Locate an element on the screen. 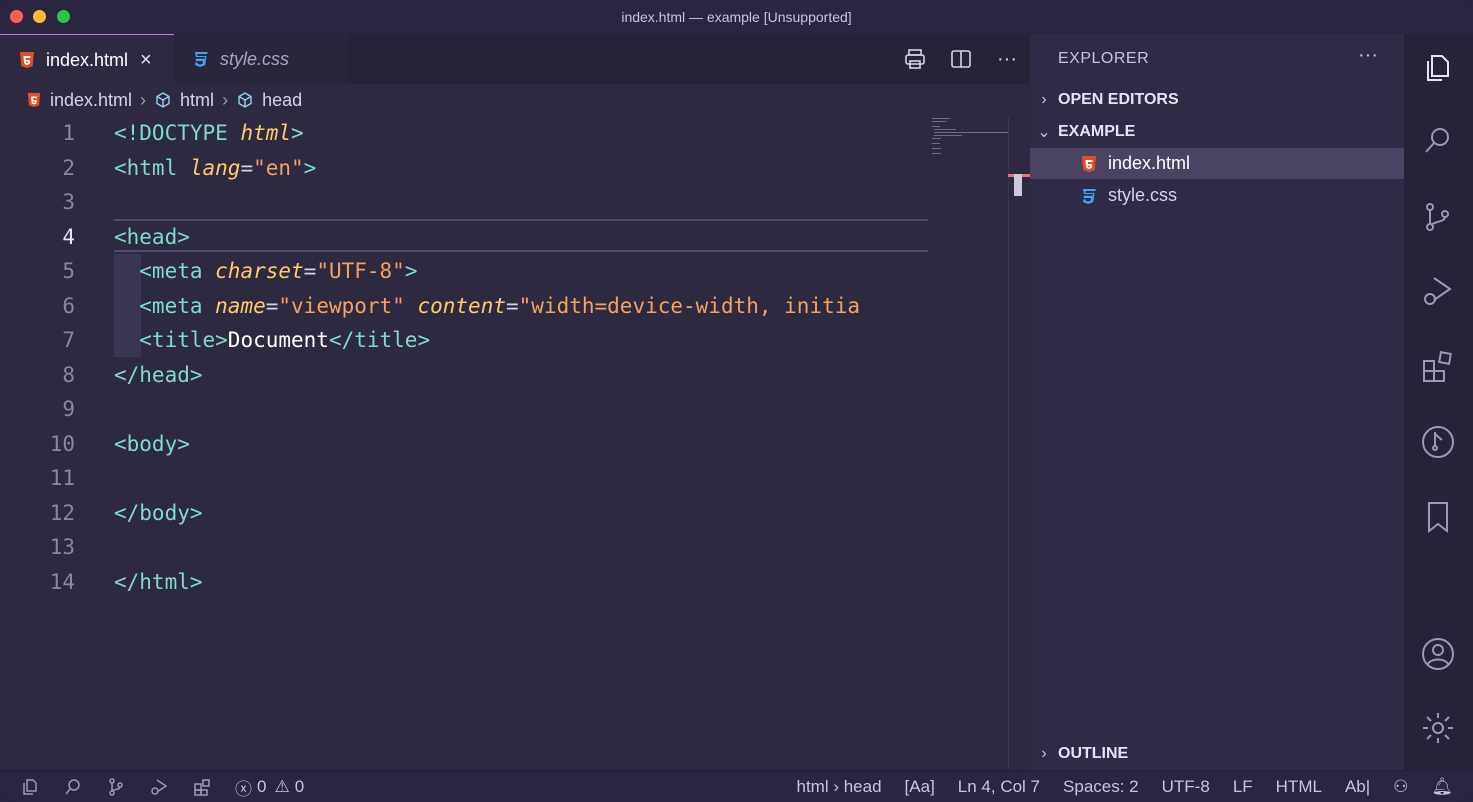 This screenshot has height=802, width=1473. split-editor-icon is located at coordinates (961, 59).